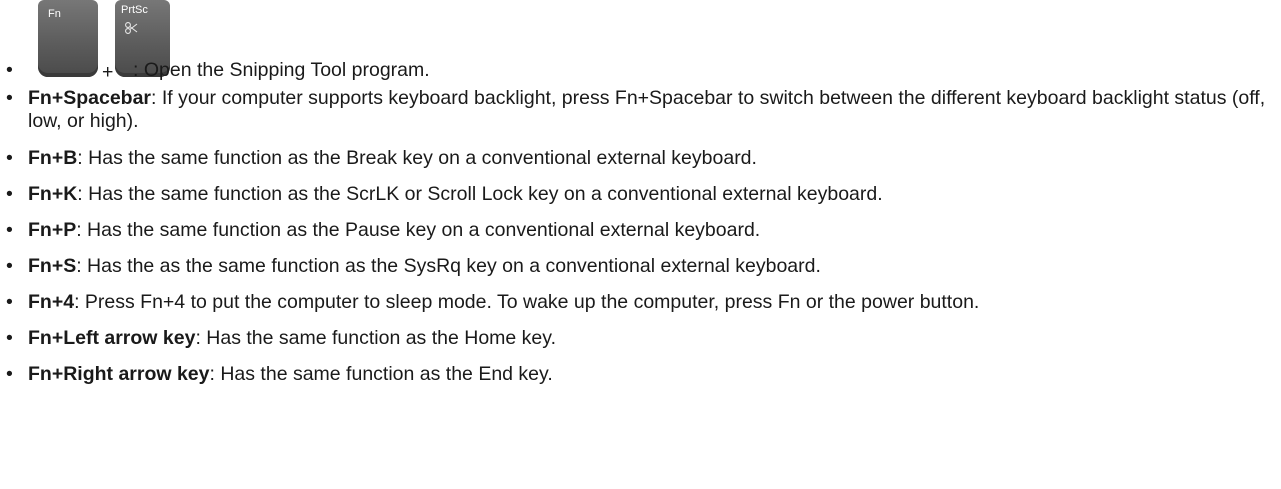  Describe the element at coordinates (131, 28) in the screenshot. I see `snipping-tool-icon` at that location.